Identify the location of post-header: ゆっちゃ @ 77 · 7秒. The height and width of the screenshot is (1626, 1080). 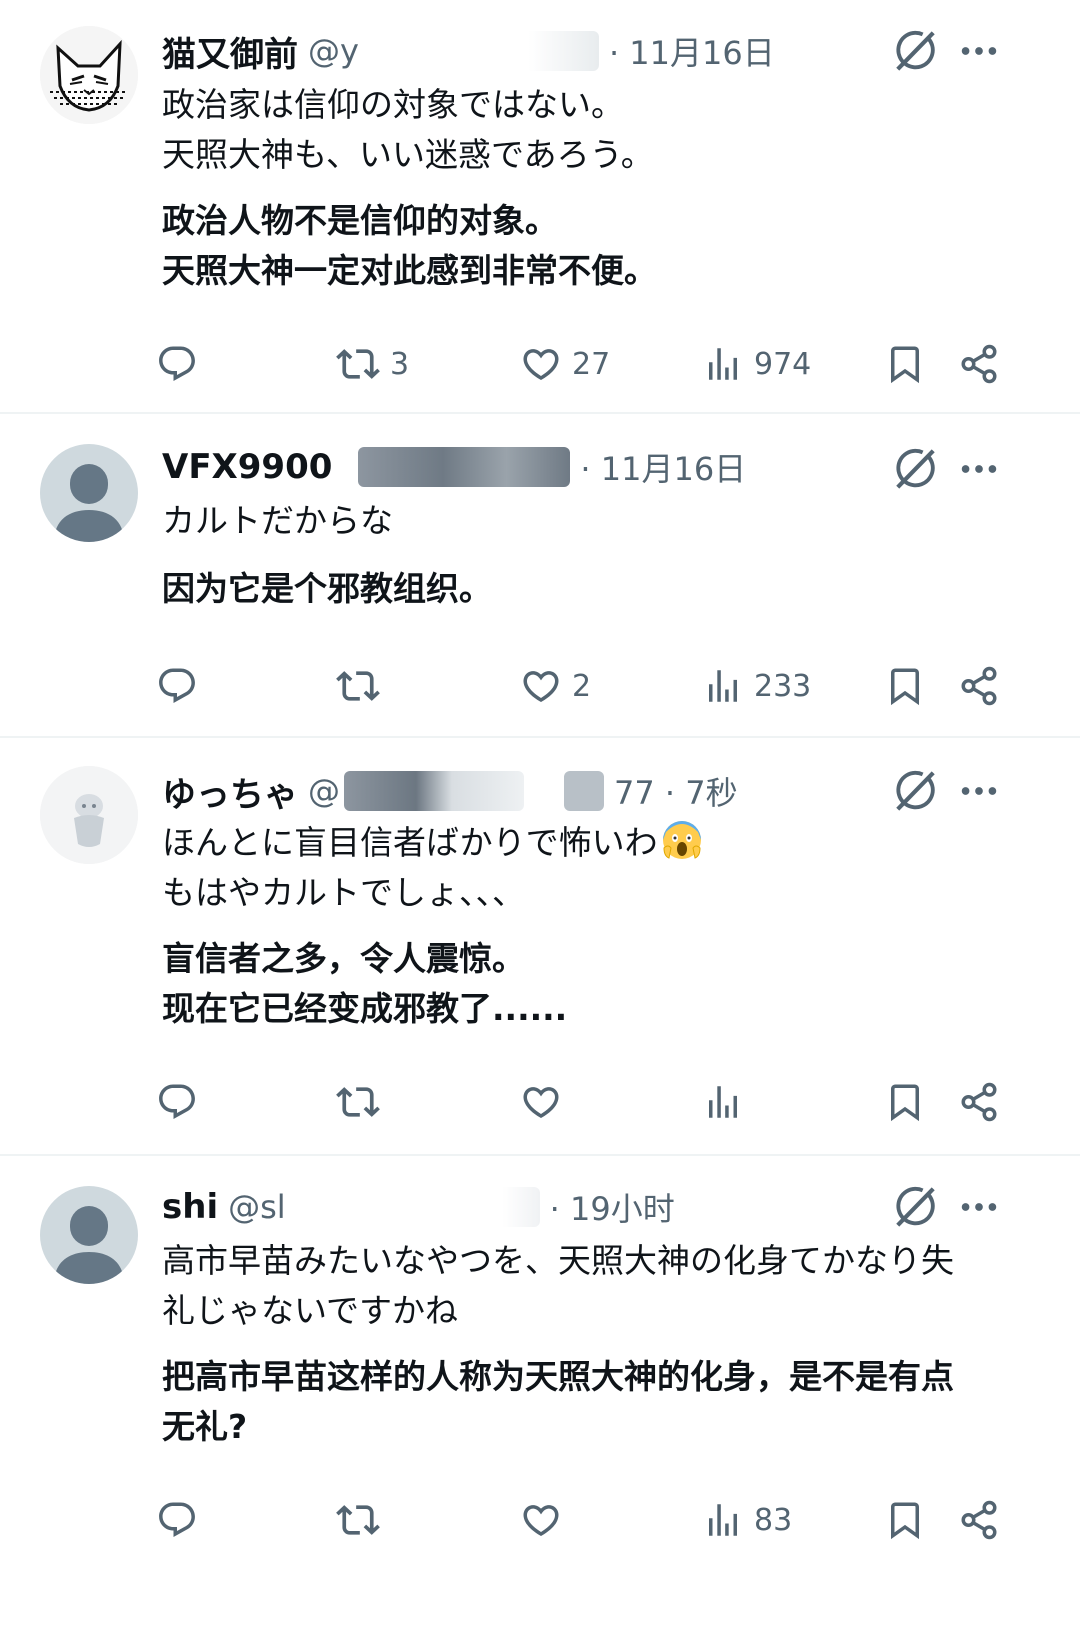
(450, 791).